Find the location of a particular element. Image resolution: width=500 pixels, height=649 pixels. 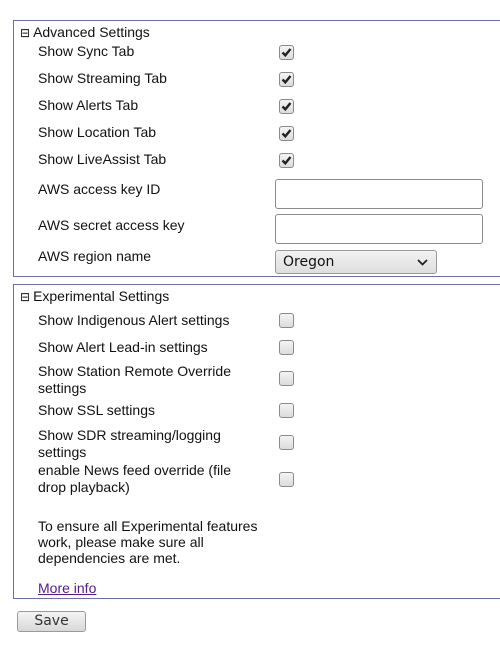

show-sdr-streaming-checkbox is located at coordinates (286, 442).